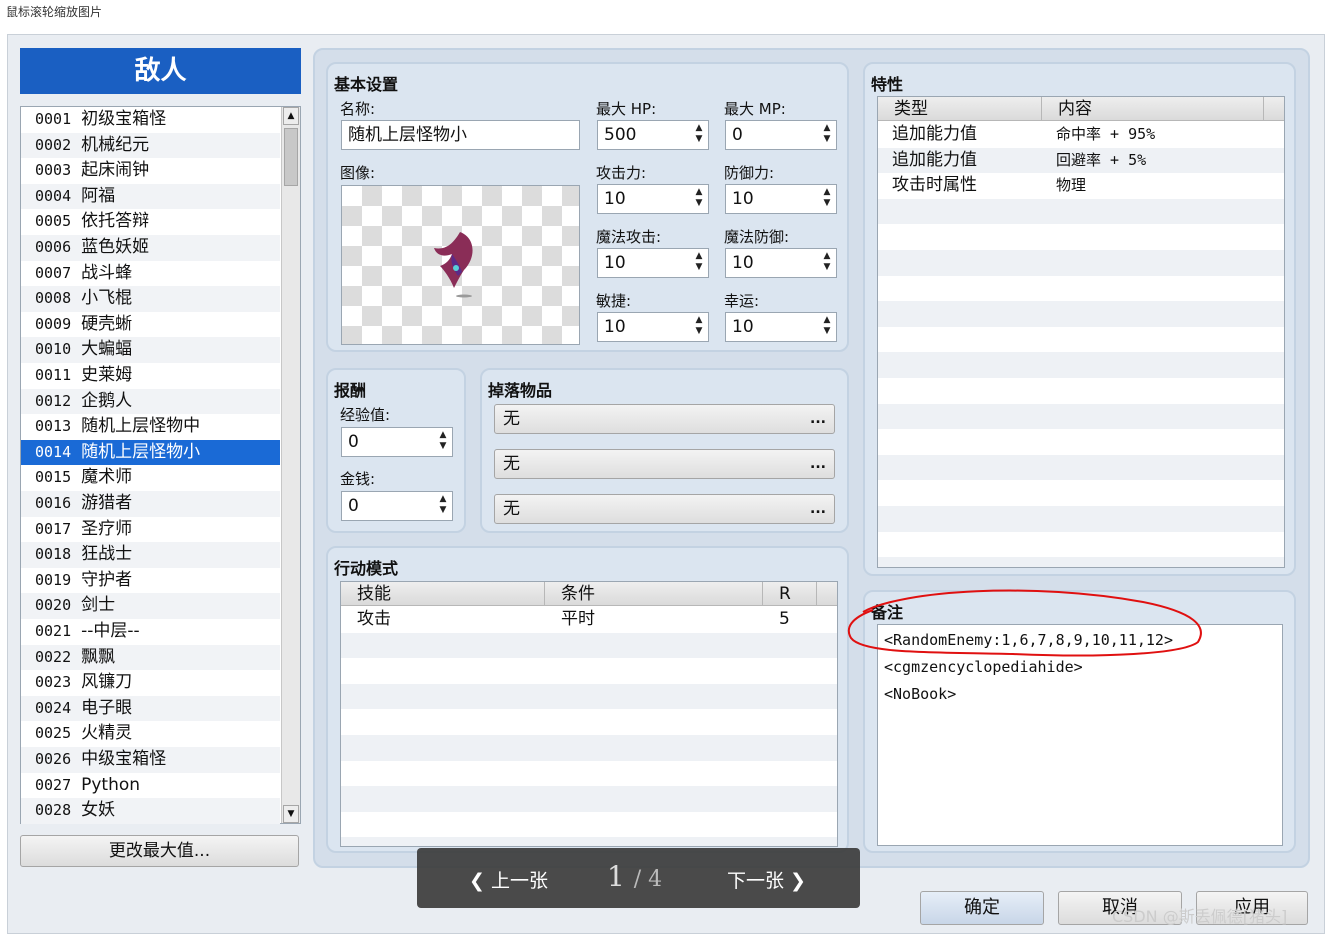 This screenshot has height=935, width=1329. I want to click on enemy-list-item: 0025 火精灵, so click(150, 734).